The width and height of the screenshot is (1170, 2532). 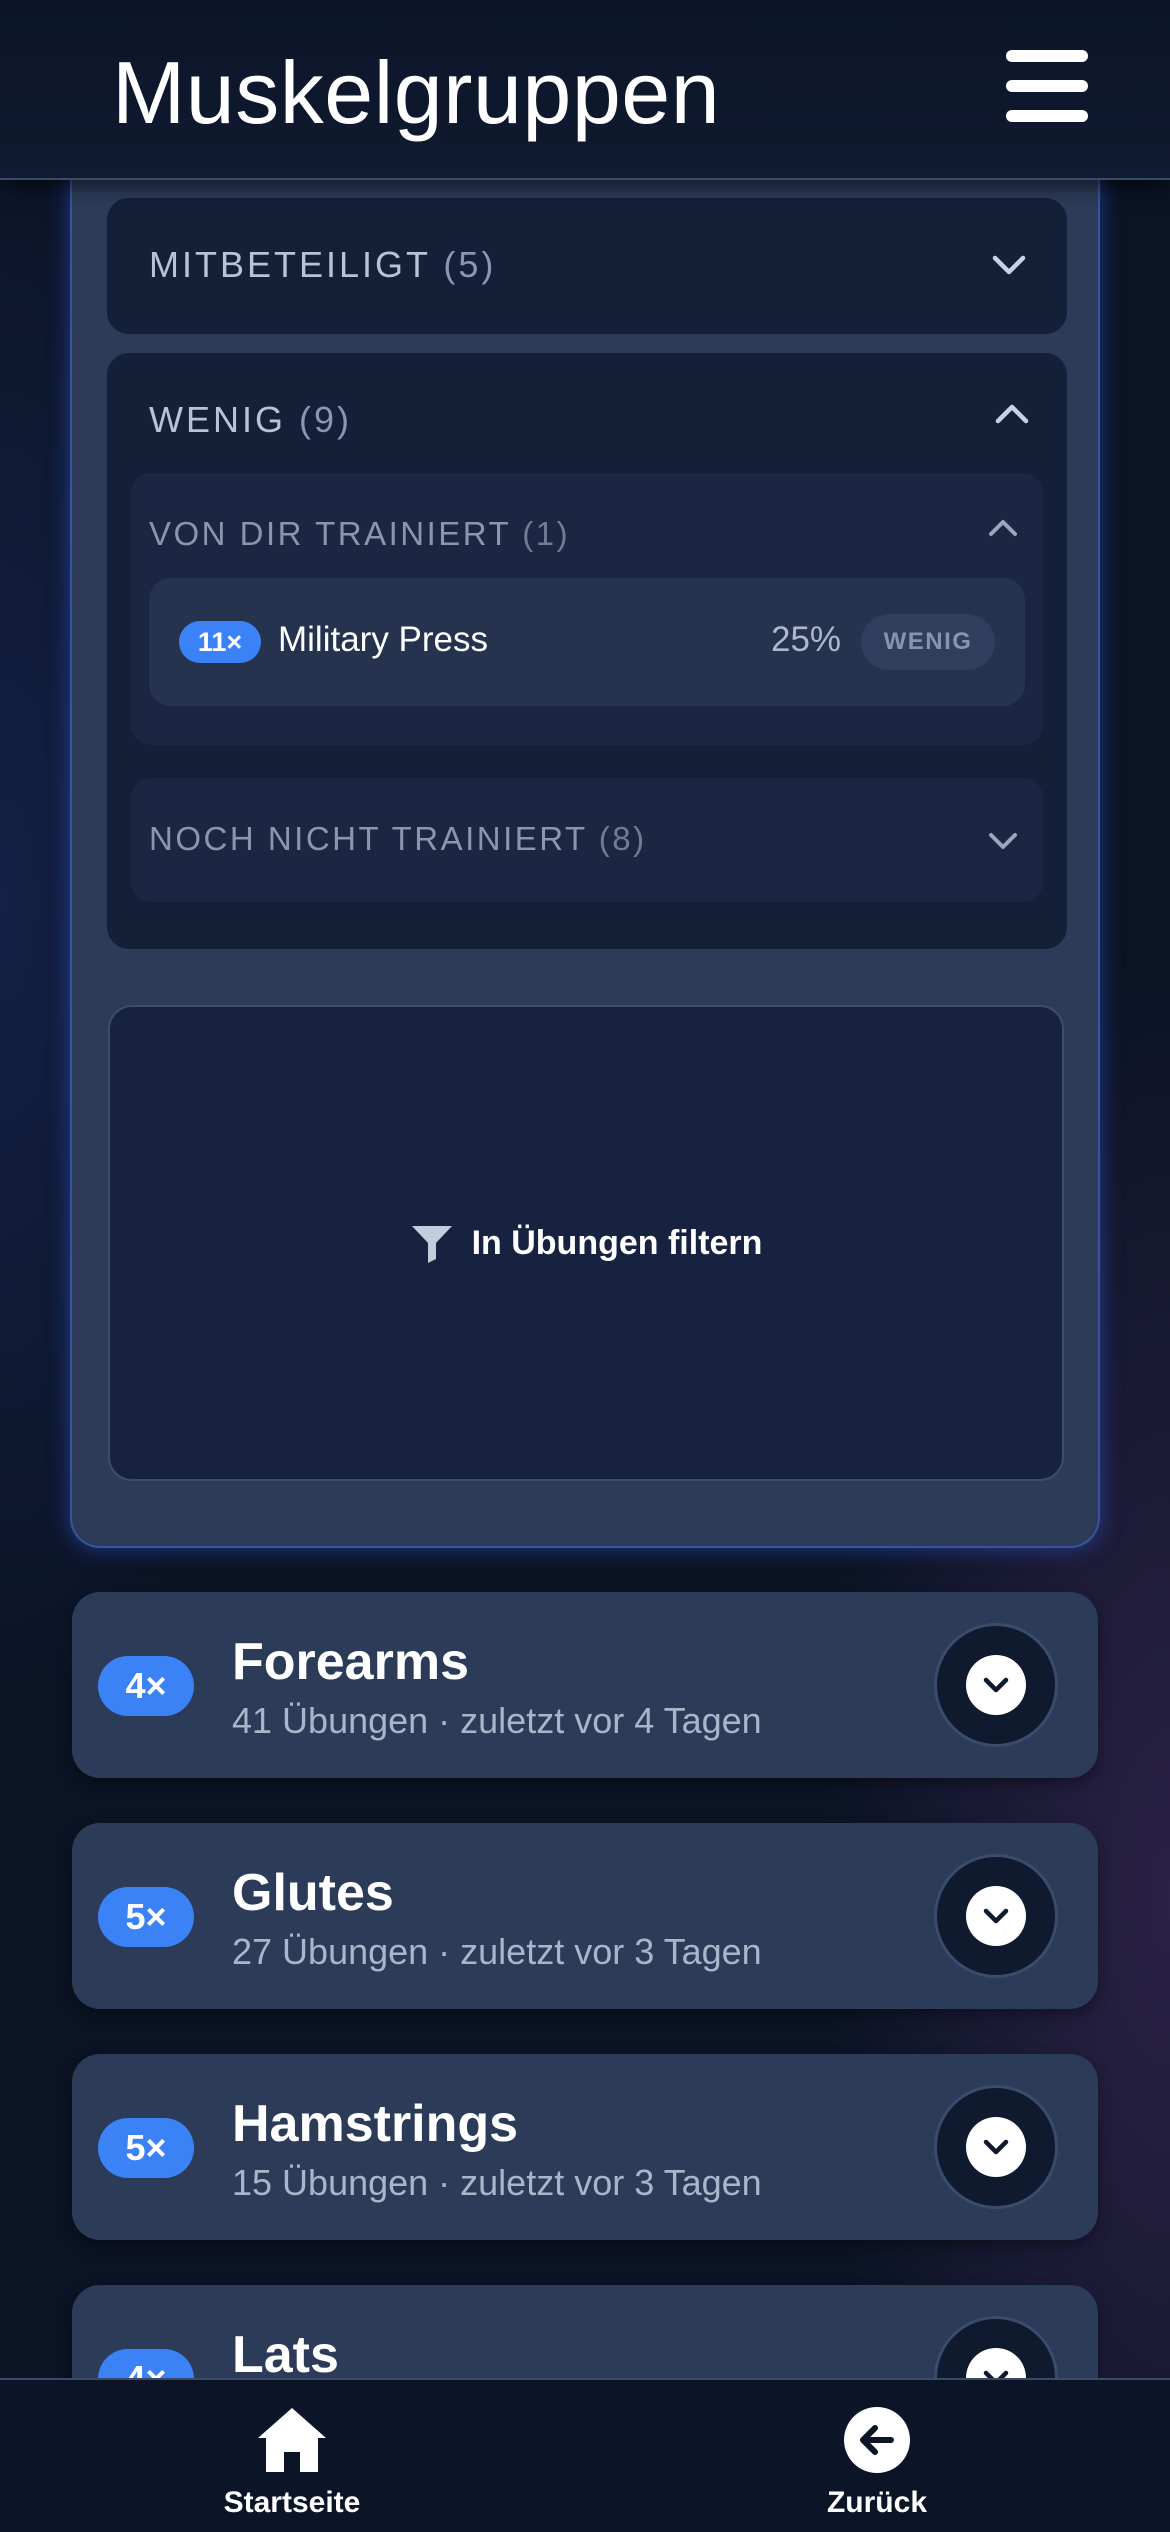 I want to click on exercise-row: 11× Military Press 25% WENIG, so click(x=587, y=642).